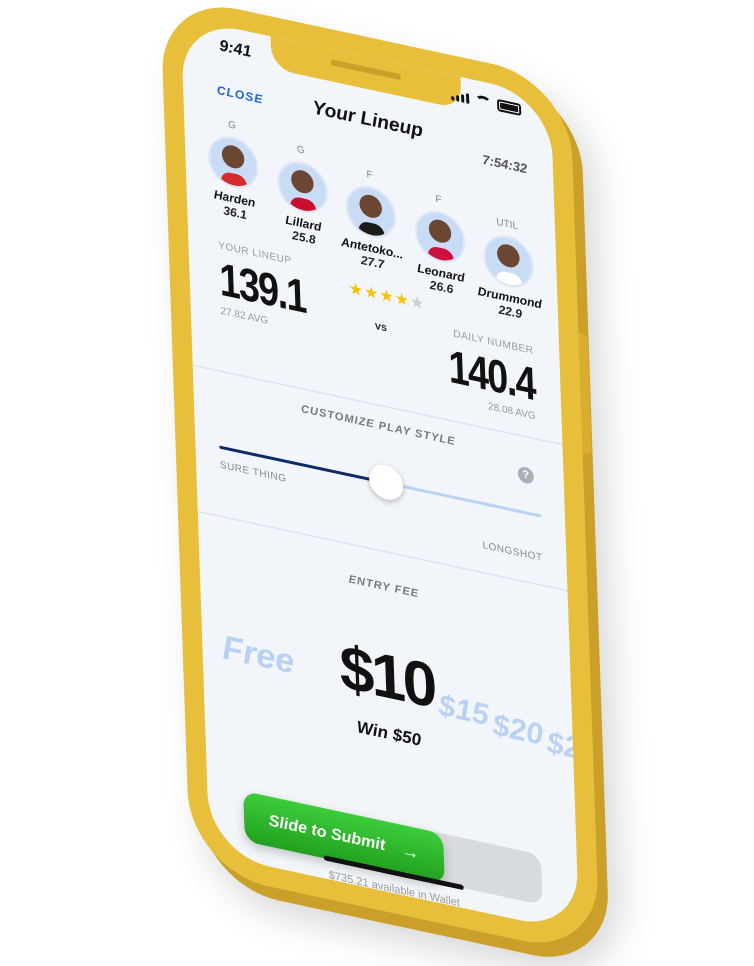 The width and height of the screenshot is (754, 966). I want to click on status-time: 9:41, so click(235, 49).